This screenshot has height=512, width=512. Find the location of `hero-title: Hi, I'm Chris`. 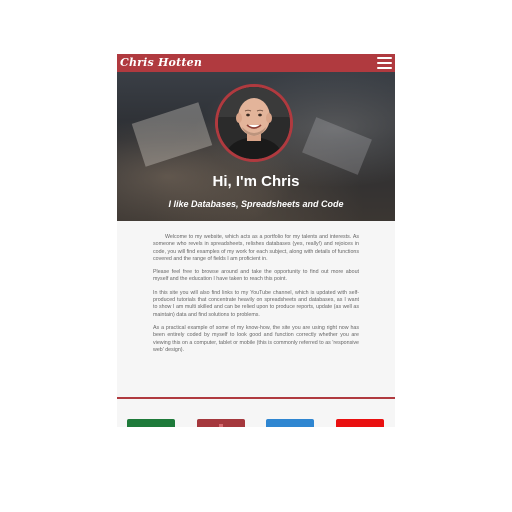

hero-title: Hi, I'm Chris is located at coordinates (256, 181).